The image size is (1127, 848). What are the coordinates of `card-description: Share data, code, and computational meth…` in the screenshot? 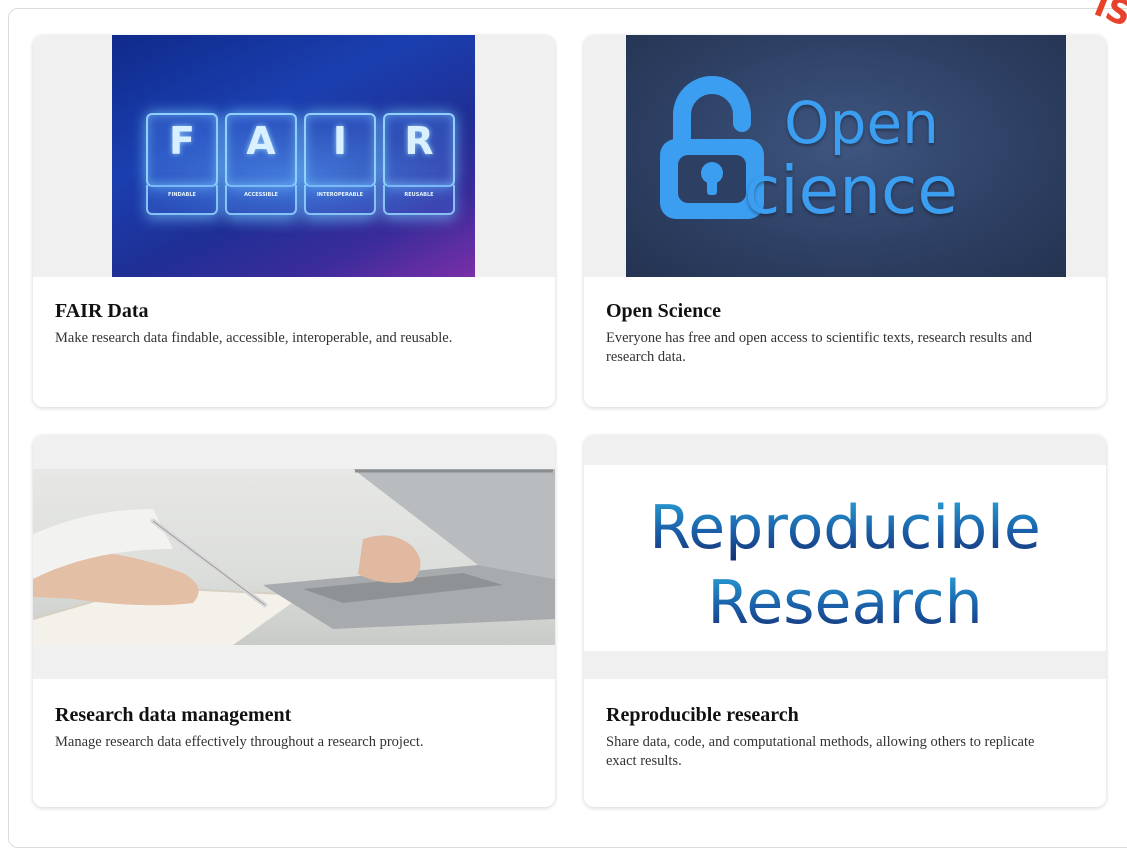 It's located at (820, 751).